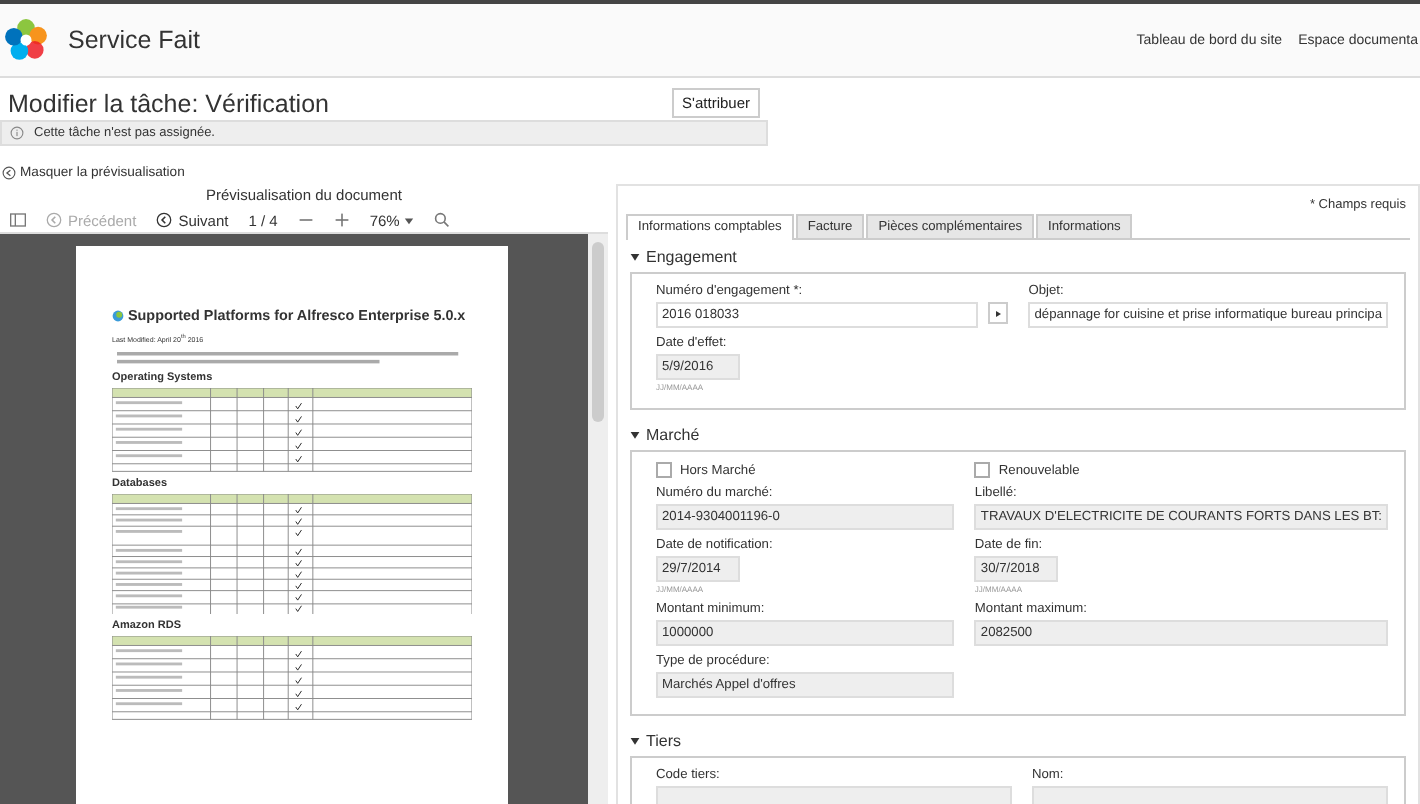  I want to click on section-header: Marché, so click(665, 434).